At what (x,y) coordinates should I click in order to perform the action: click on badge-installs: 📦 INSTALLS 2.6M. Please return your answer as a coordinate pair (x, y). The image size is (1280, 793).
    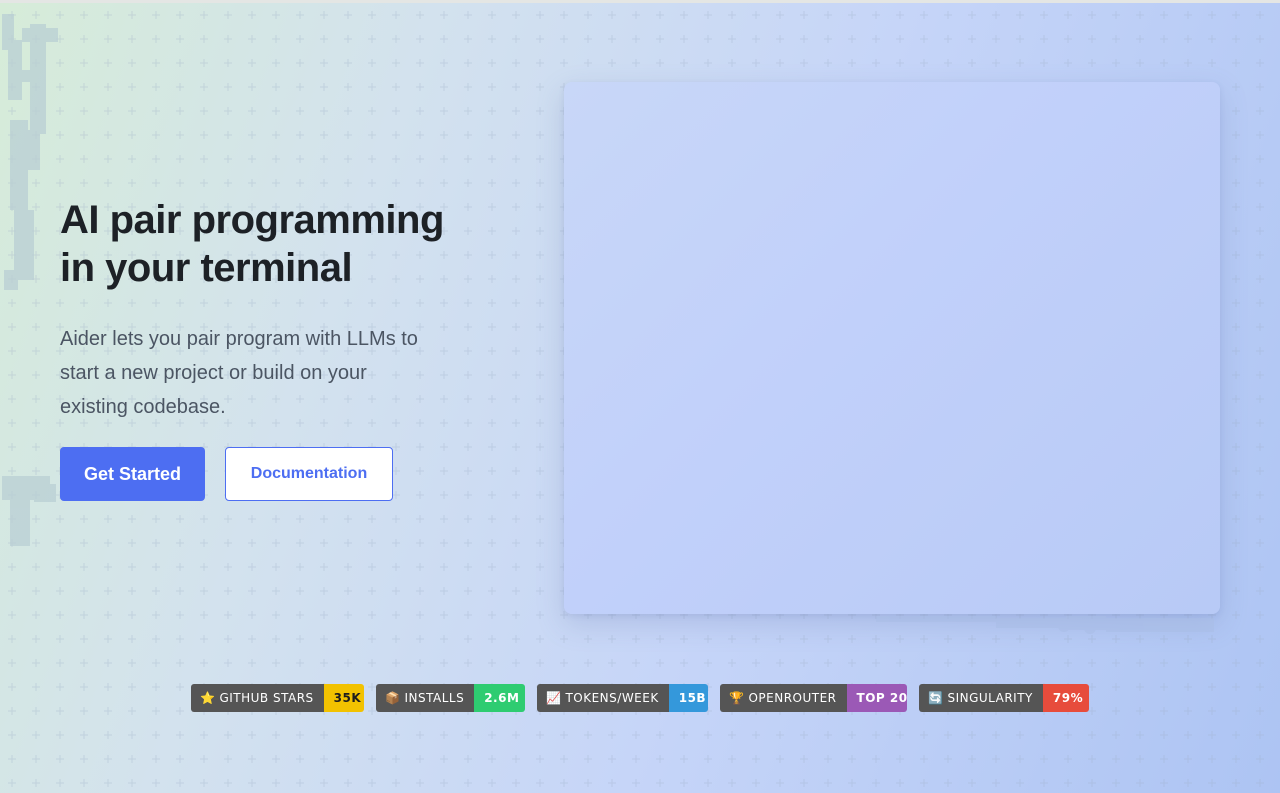
    Looking at the image, I should click on (450, 698).